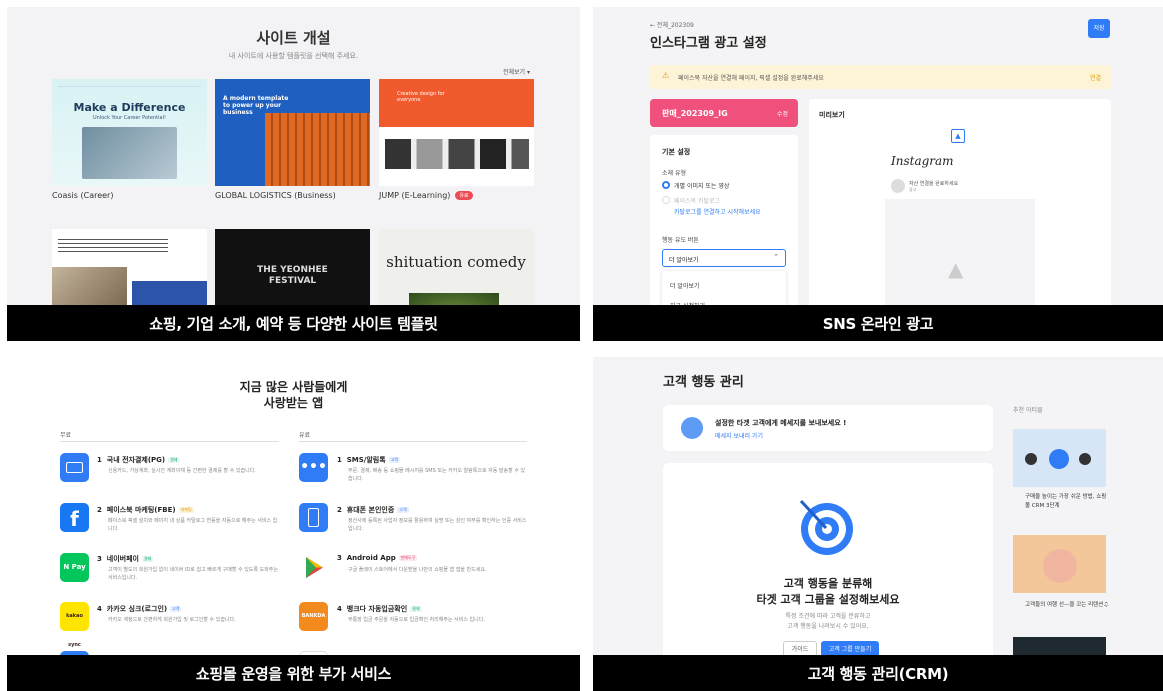  I want to click on naverpay-icon: N Pay, so click(74, 567).